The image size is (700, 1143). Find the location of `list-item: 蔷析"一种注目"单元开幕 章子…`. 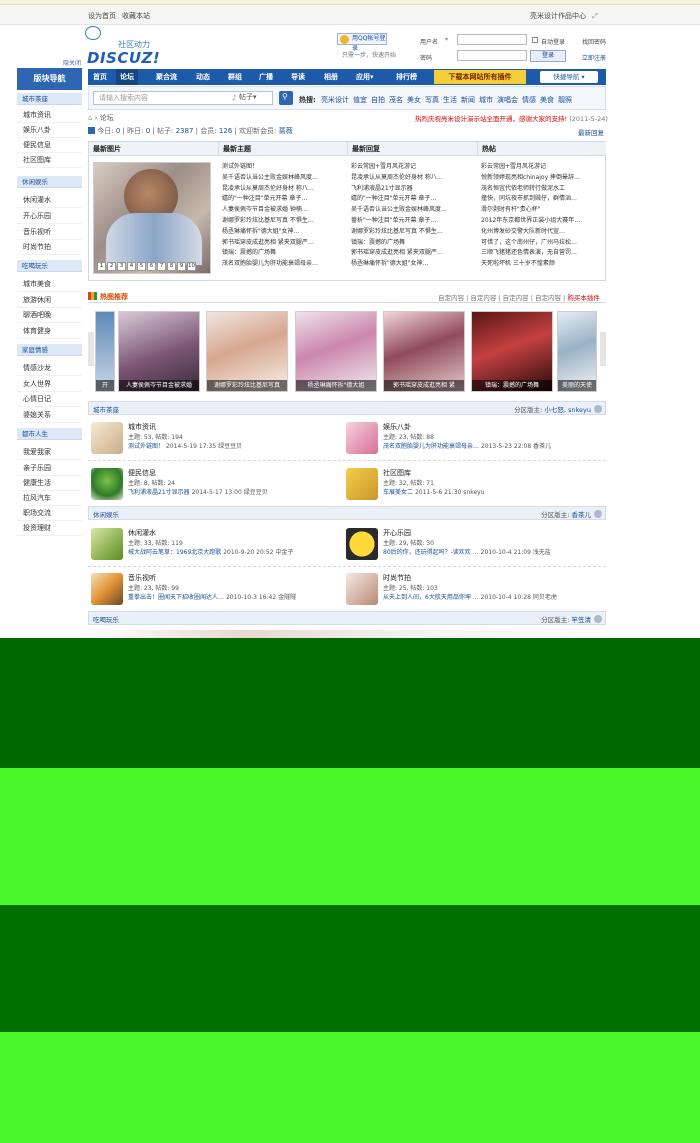

list-item: 蔷析"一种注目"单元开幕 章子… is located at coordinates (413, 221).